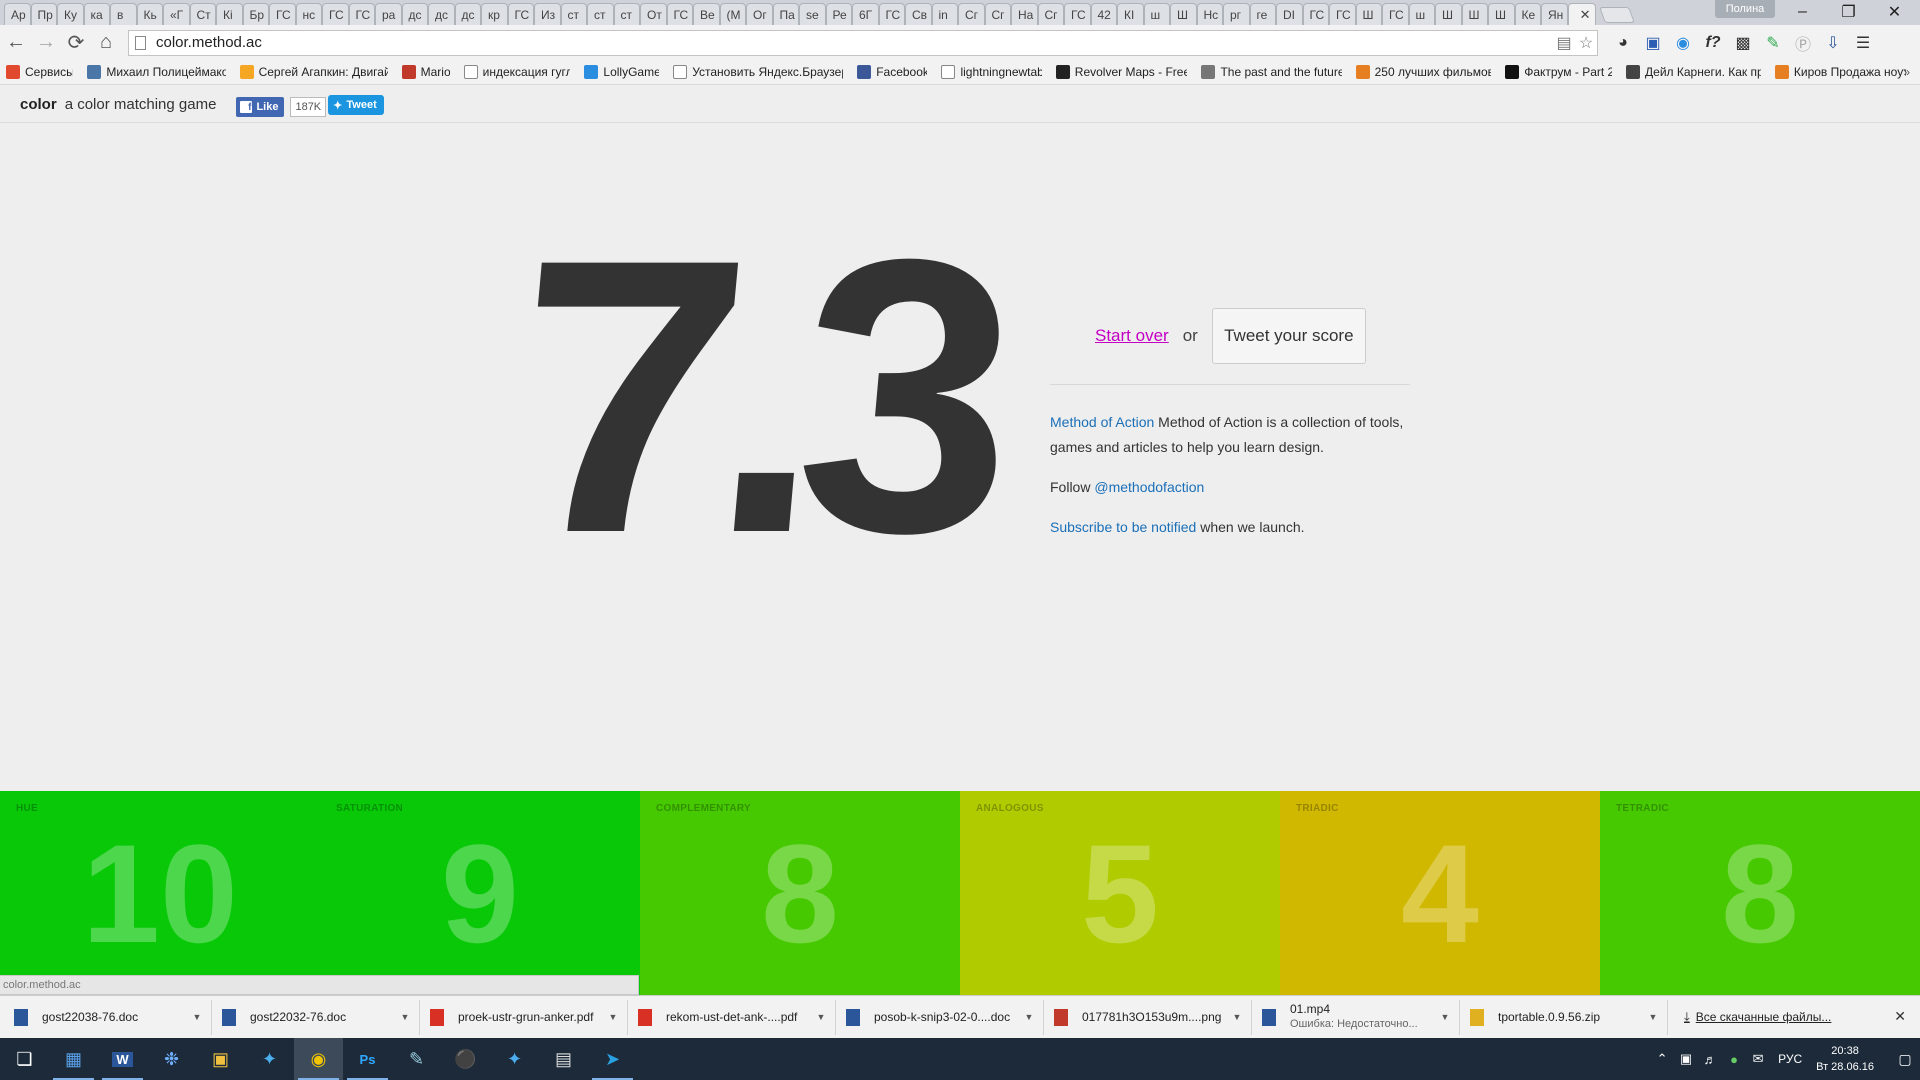 Image resolution: width=1920 pixels, height=1080 pixels. What do you see at coordinates (1713, 43) in the screenshot?
I see `extension-font-icon: f?` at bounding box center [1713, 43].